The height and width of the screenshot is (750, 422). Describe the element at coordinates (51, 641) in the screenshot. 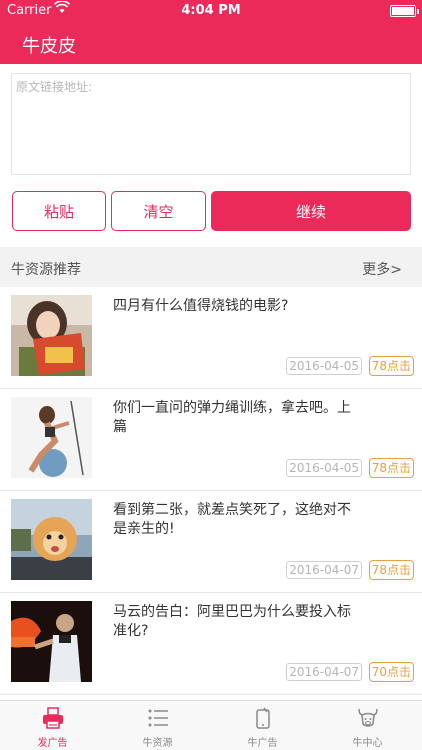

I see `speaker-stage-icon` at that location.